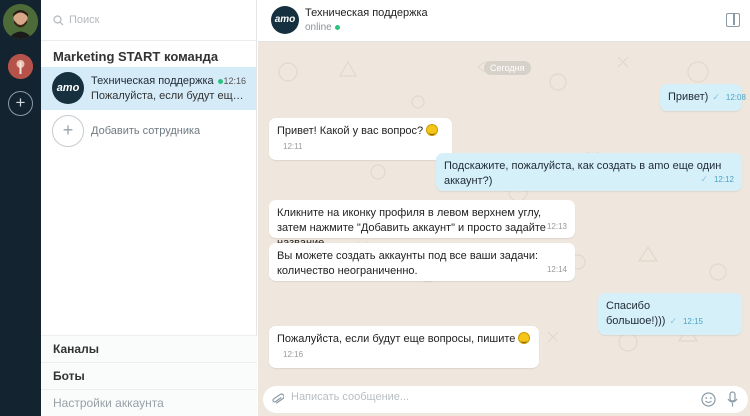 The image size is (750, 416). I want to click on search-bar, so click(148, 20).